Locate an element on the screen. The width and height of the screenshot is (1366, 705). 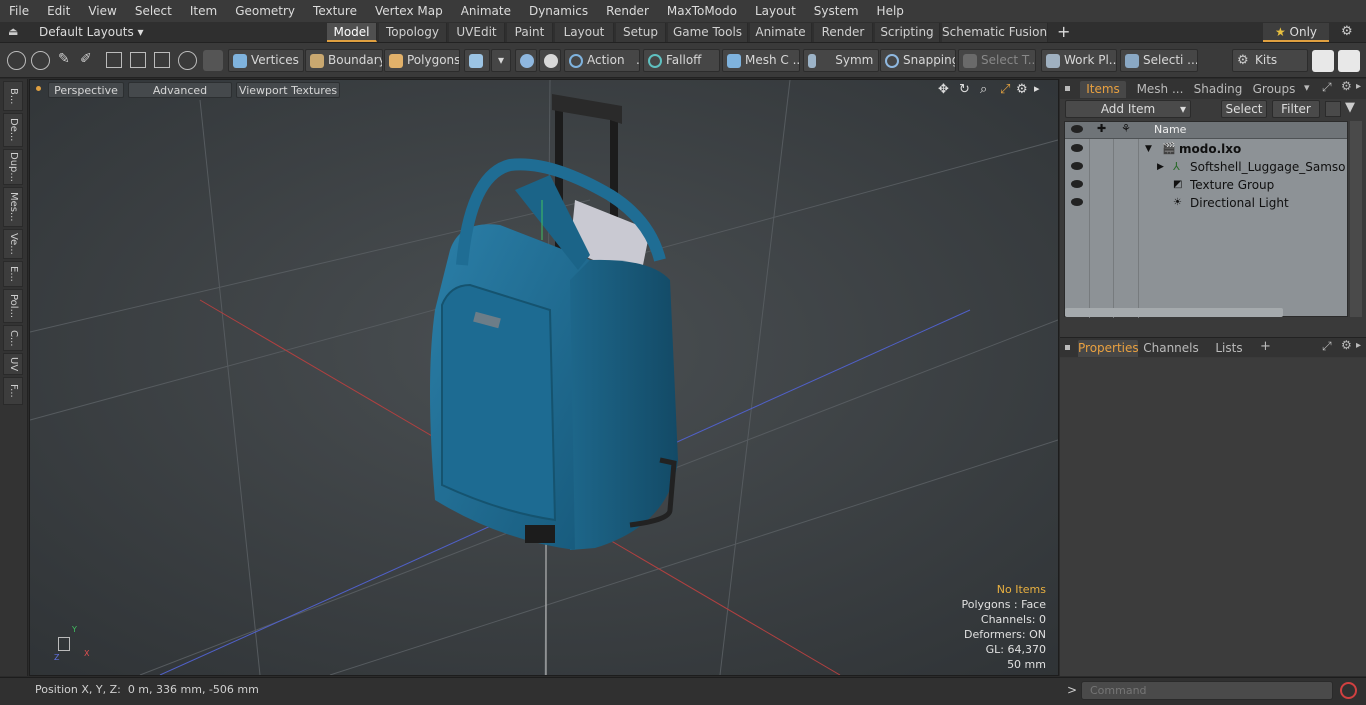
viewport-settings-icon: ⚙ is located at coordinates (1022, 89).